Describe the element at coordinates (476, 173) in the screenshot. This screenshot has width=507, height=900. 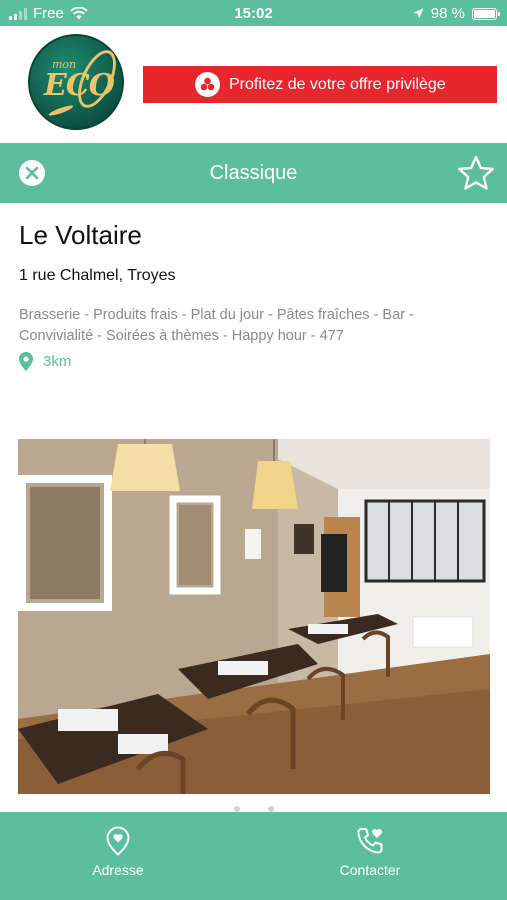
I see `star-icon` at that location.